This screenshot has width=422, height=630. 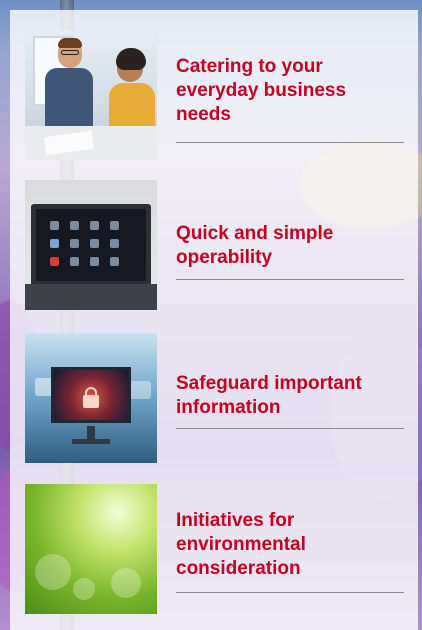 What do you see at coordinates (255, 233) in the screenshot?
I see `title-line: Quick and simple` at bounding box center [255, 233].